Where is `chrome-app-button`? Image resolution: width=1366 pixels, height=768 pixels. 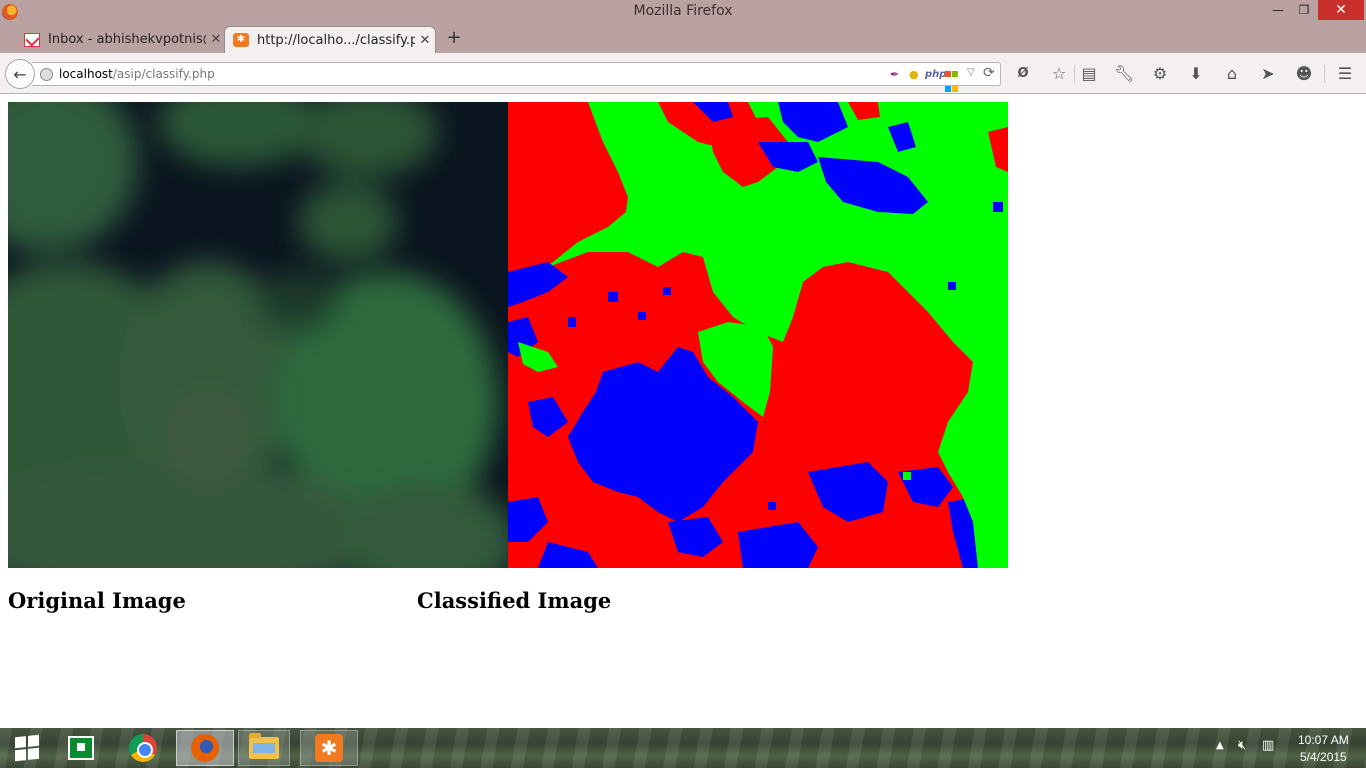 chrome-app-button is located at coordinates (143, 748).